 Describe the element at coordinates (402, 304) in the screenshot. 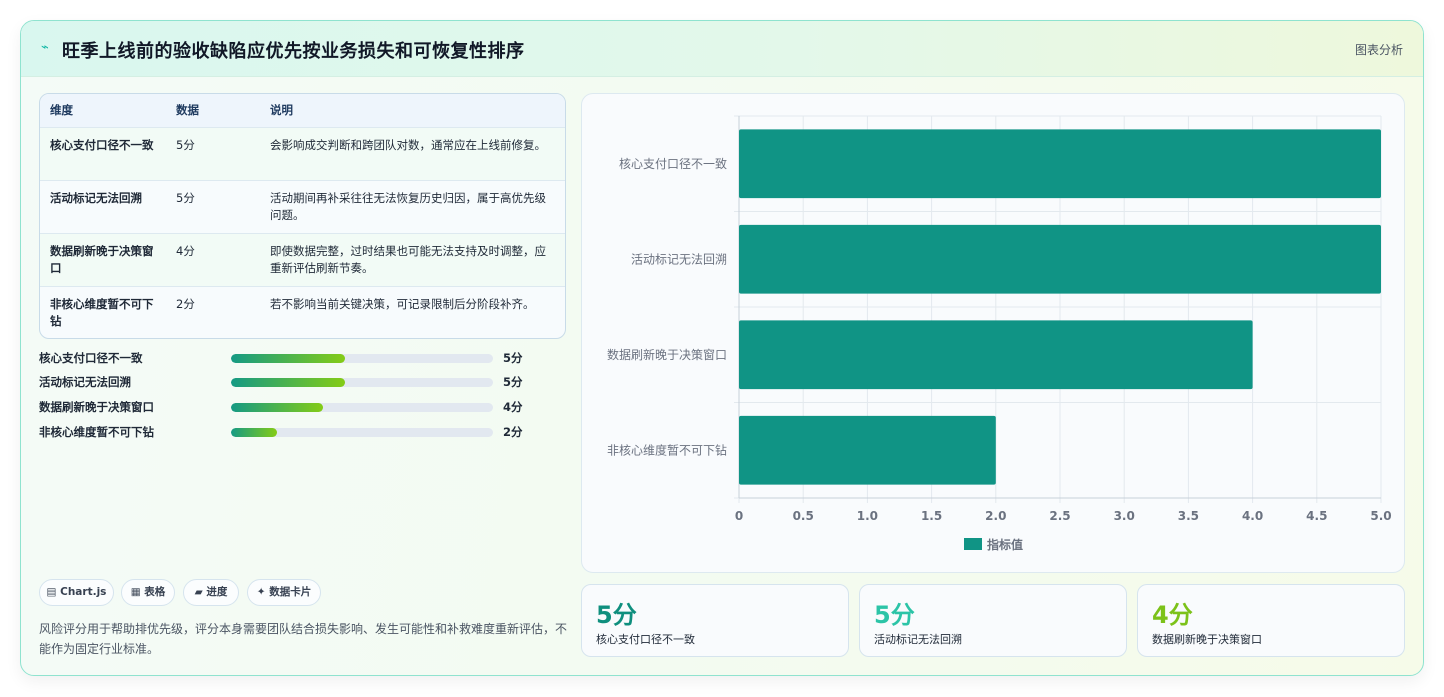

I see `table-cell-description: 若不影响当前关键决策，可记录限制后分阶段补齐。` at that location.